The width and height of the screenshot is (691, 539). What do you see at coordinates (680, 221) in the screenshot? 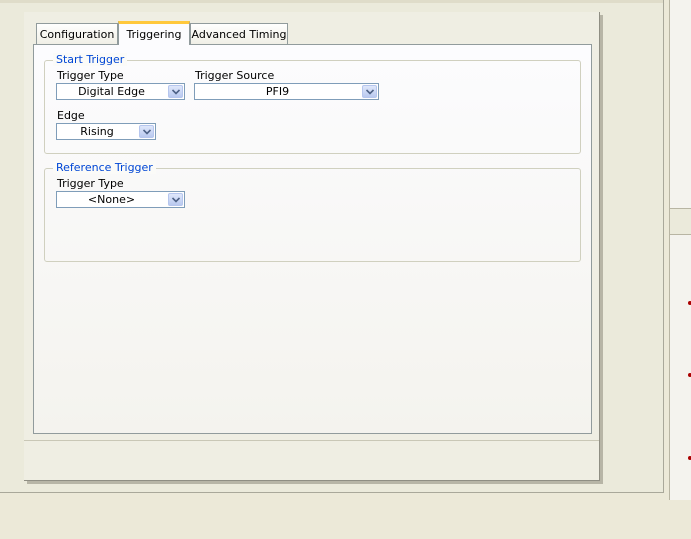
I see `side-panel-header` at bounding box center [680, 221].